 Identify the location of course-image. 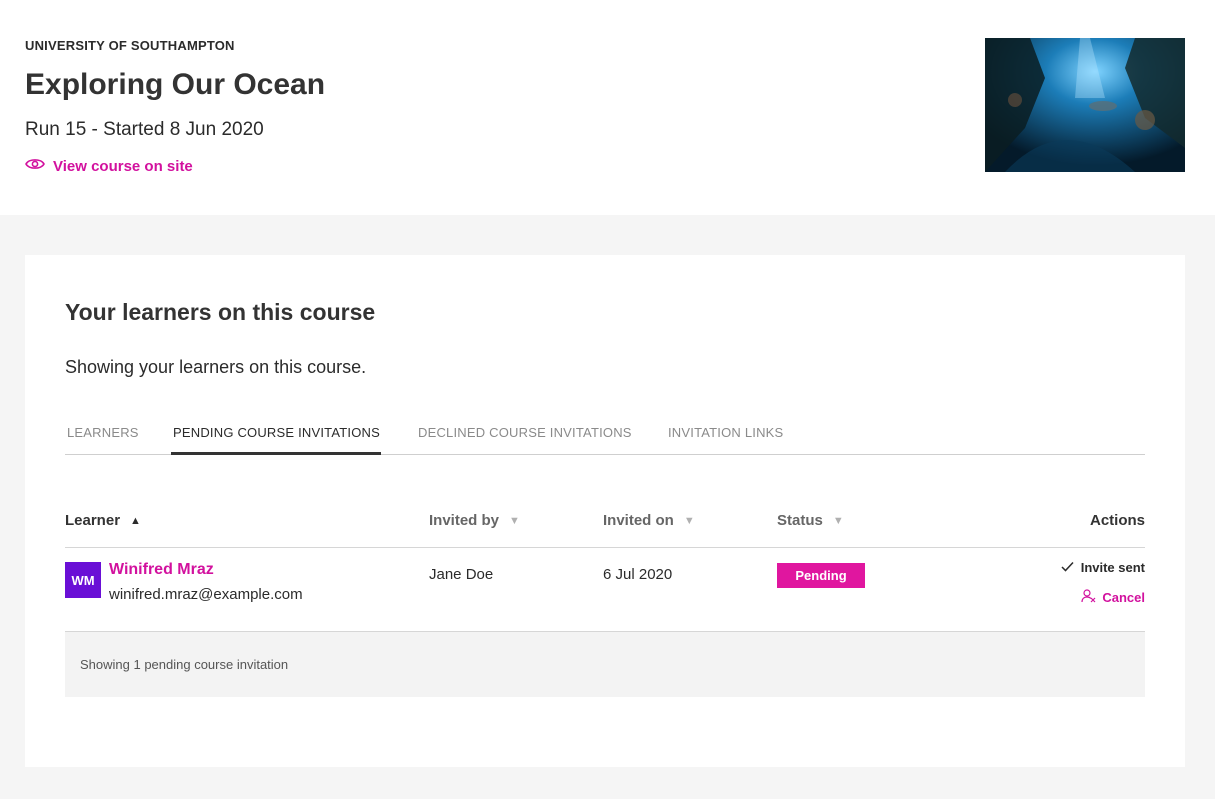
(1085, 105).